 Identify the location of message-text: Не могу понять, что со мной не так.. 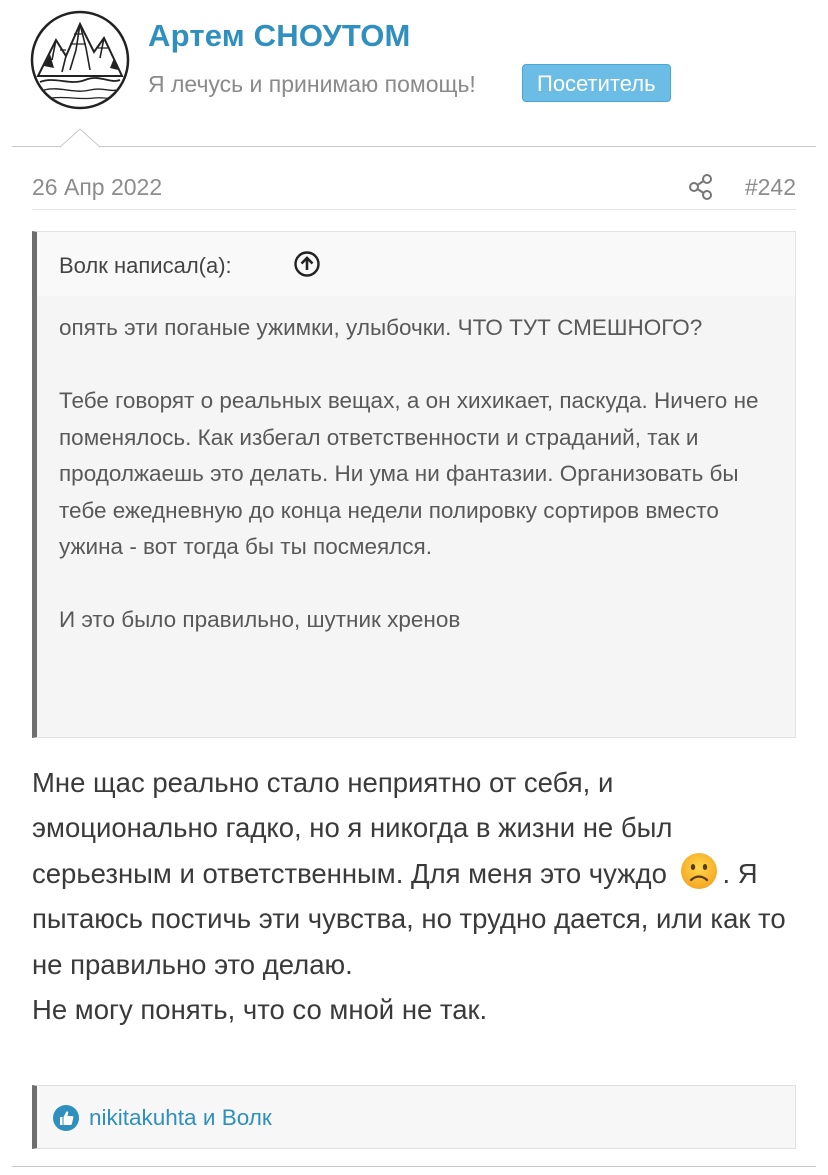
(260, 1010).